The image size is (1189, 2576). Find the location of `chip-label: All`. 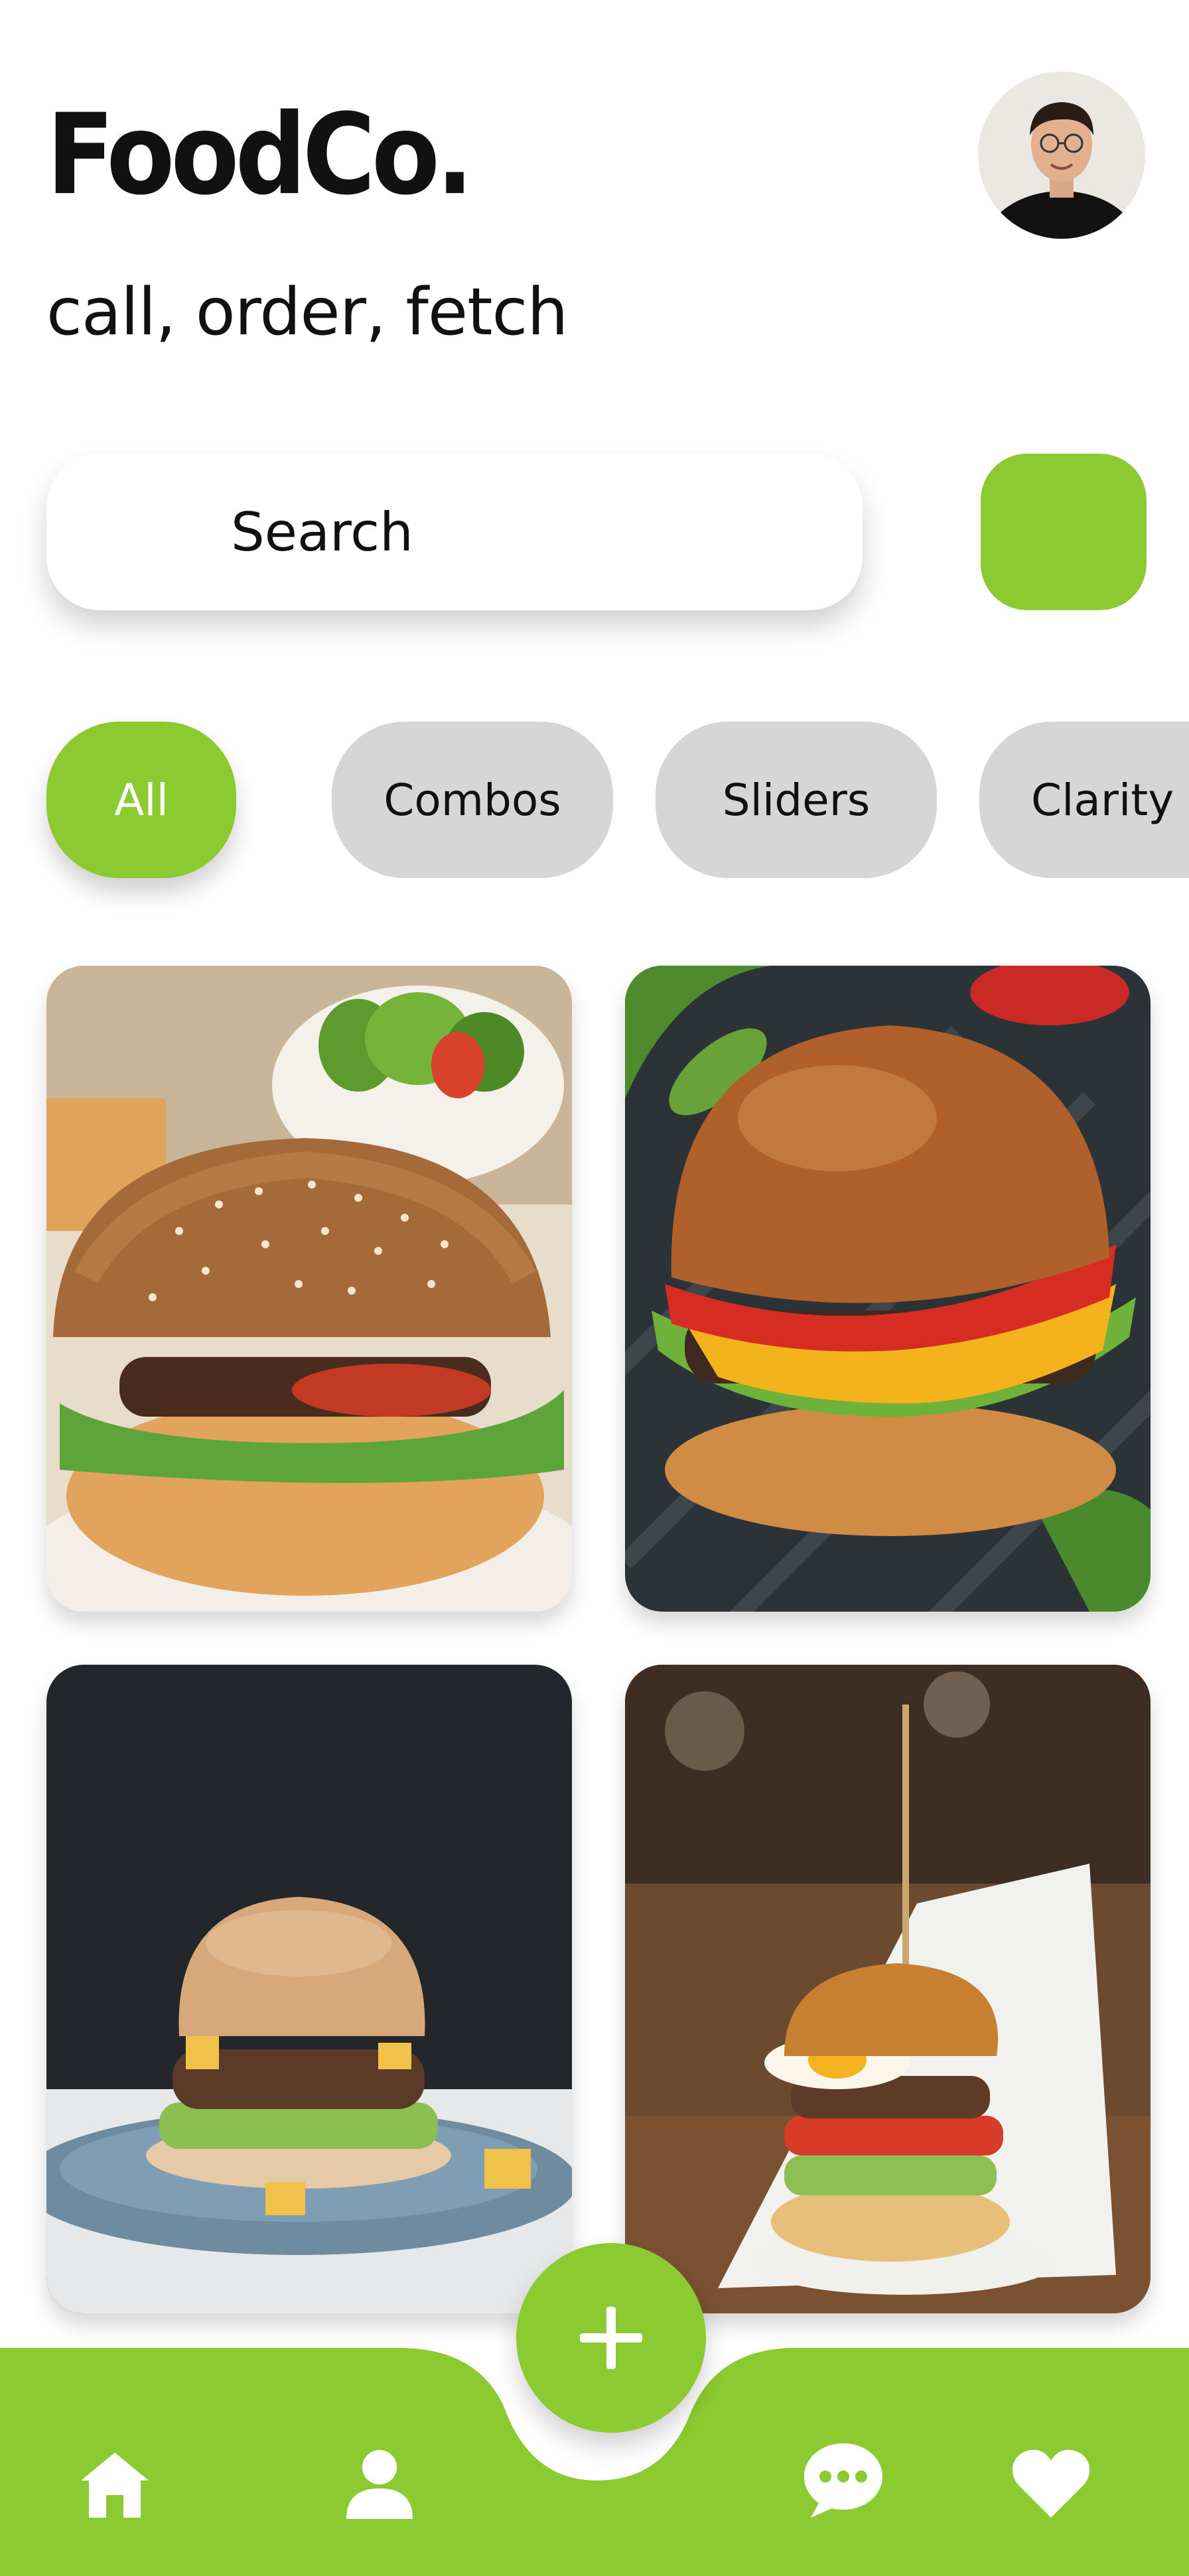

chip-label: All is located at coordinates (141, 800).